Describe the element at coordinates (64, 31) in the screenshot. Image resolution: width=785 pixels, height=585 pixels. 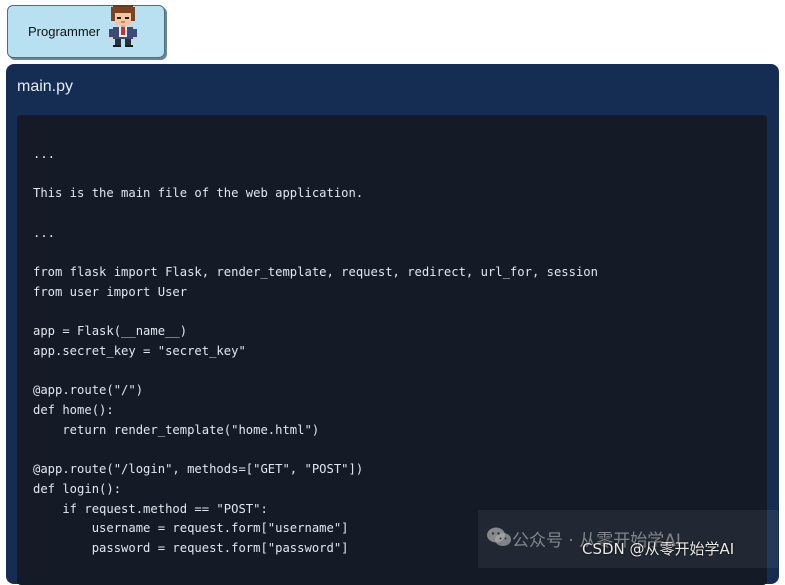
I see `role-label: Programmer` at that location.